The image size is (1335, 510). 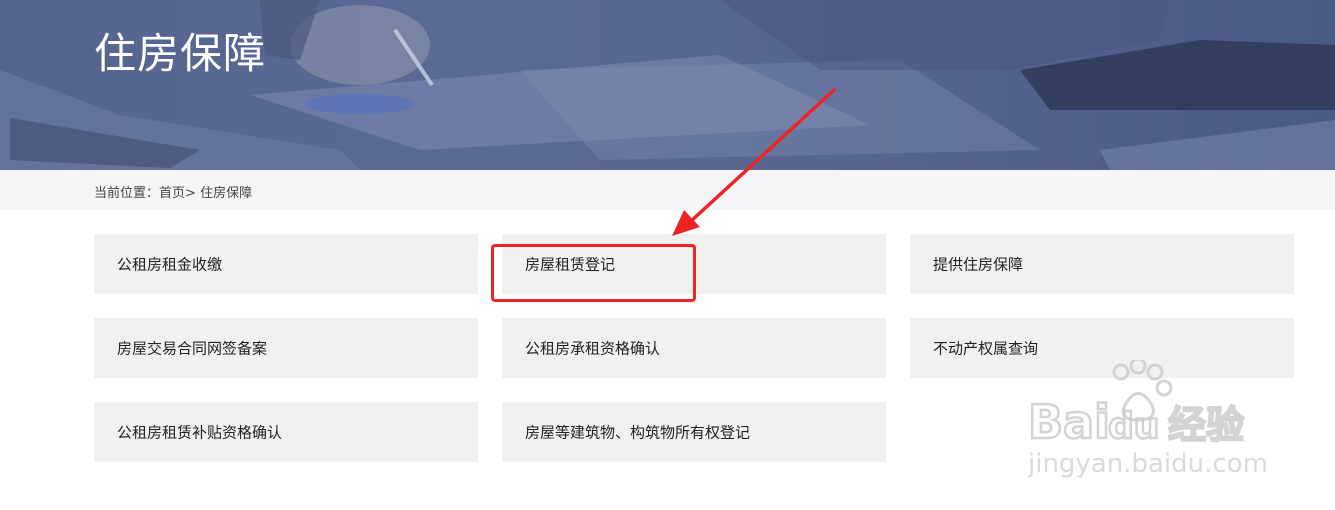 What do you see at coordinates (127, 193) in the screenshot?
I see `breadcrumb-prefix: 当前位置：` at bounding box center [127, 193].